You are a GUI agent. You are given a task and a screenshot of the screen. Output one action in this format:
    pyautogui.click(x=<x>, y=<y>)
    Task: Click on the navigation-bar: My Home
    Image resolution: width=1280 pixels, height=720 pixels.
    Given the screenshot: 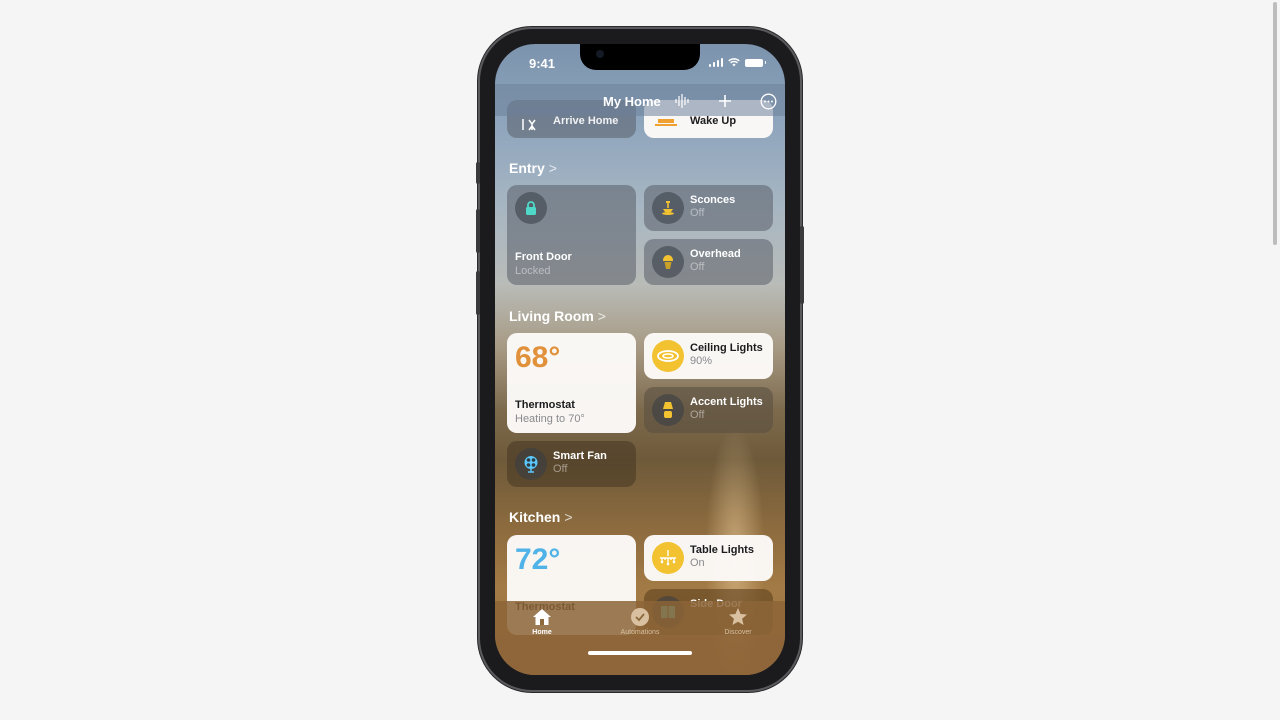 What is the action you would take?
    pyautogui.click(x=640, y=100)
    